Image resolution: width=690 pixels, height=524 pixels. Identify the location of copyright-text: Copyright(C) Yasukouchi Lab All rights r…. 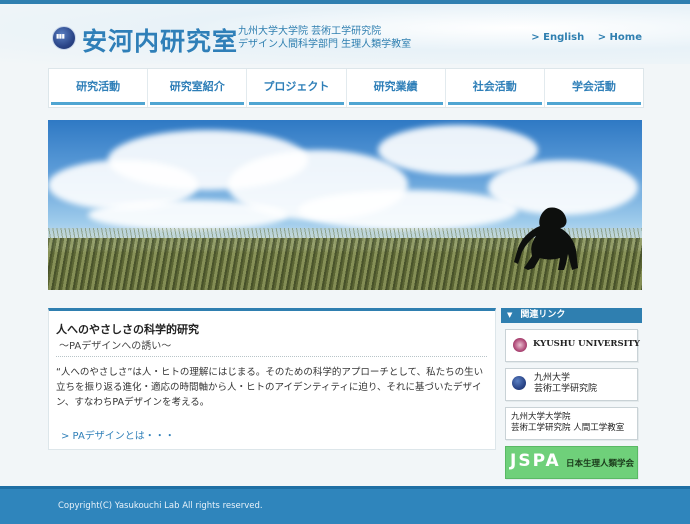
(160, 506).